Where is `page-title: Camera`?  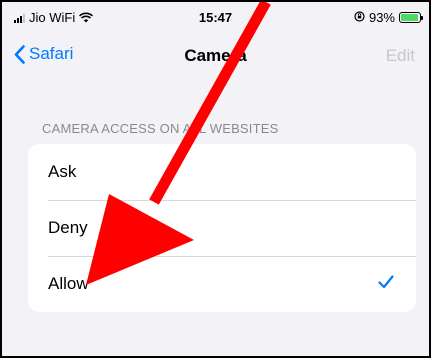
page-title: Camera is located at coordinates (215, 55).